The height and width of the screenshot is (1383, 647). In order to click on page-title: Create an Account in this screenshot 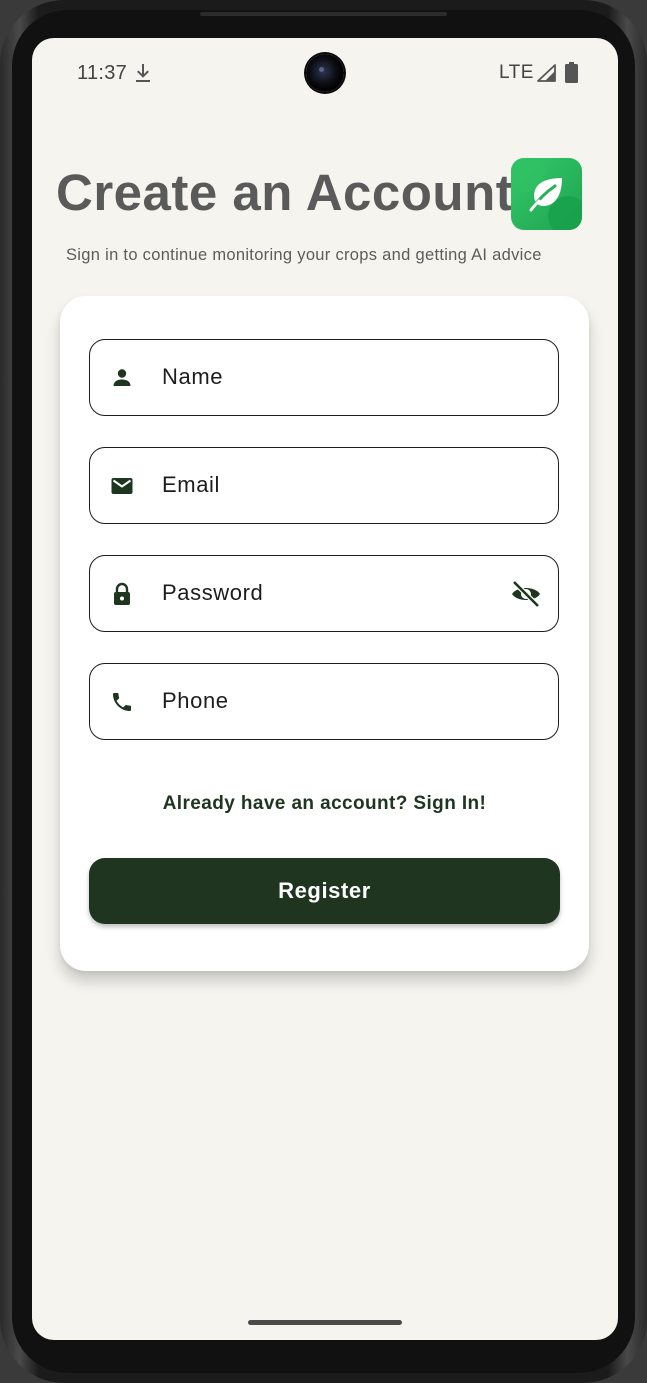, I will do `click(285, 192)`.